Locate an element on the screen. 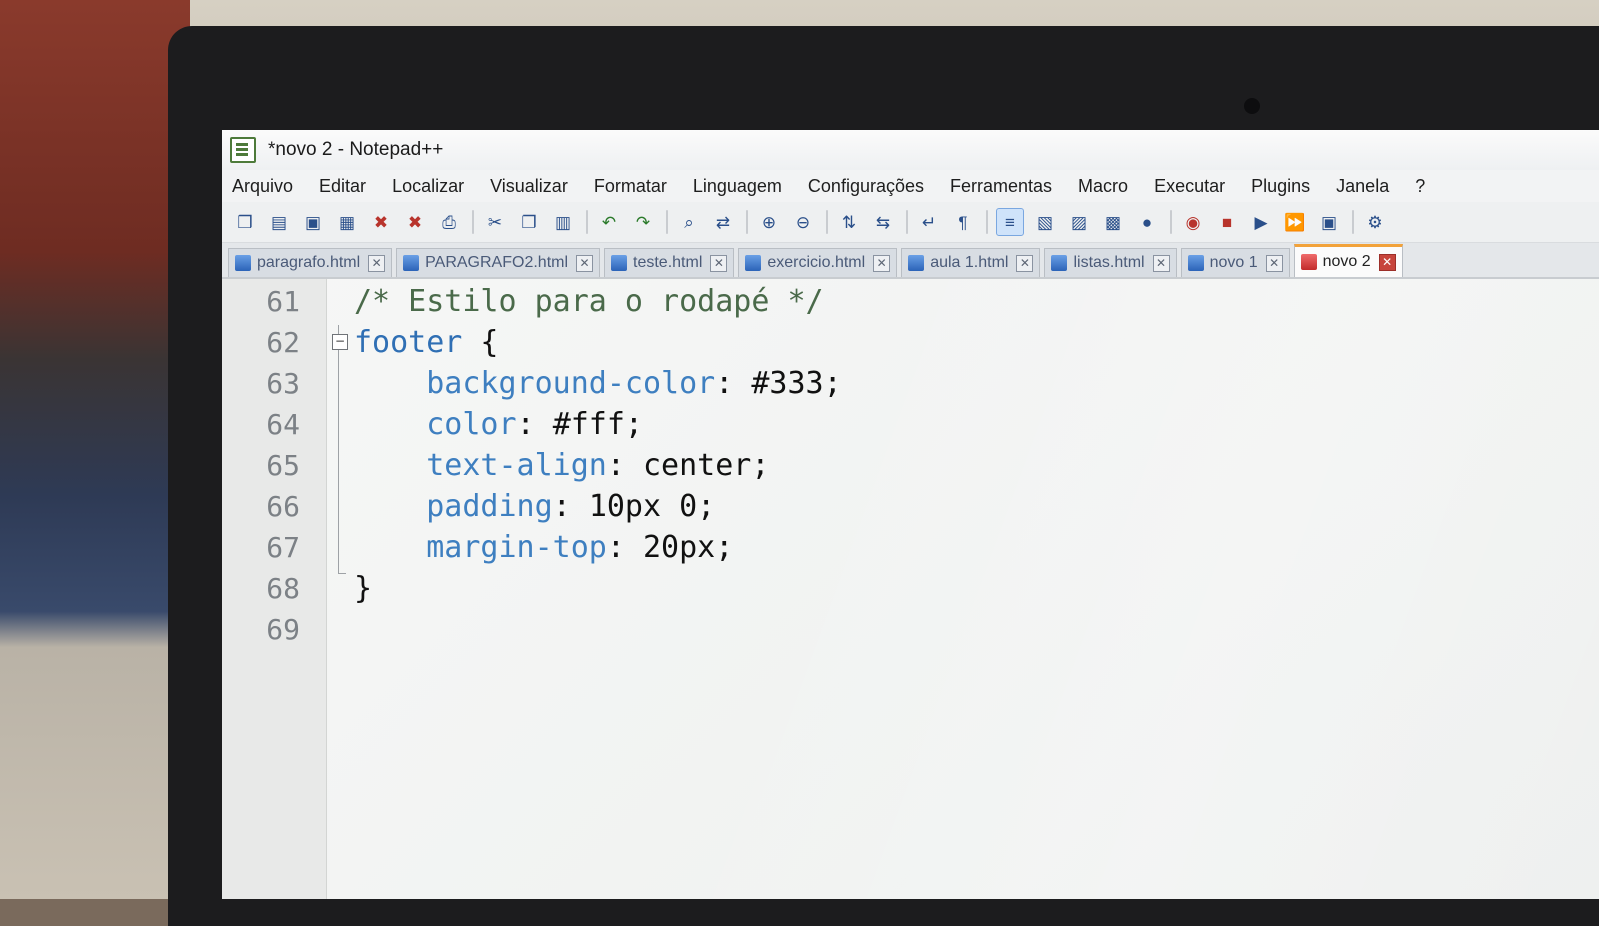 The image size is (1599, 926). menu-item-9: Executar is located at coordinates (1189, 186).